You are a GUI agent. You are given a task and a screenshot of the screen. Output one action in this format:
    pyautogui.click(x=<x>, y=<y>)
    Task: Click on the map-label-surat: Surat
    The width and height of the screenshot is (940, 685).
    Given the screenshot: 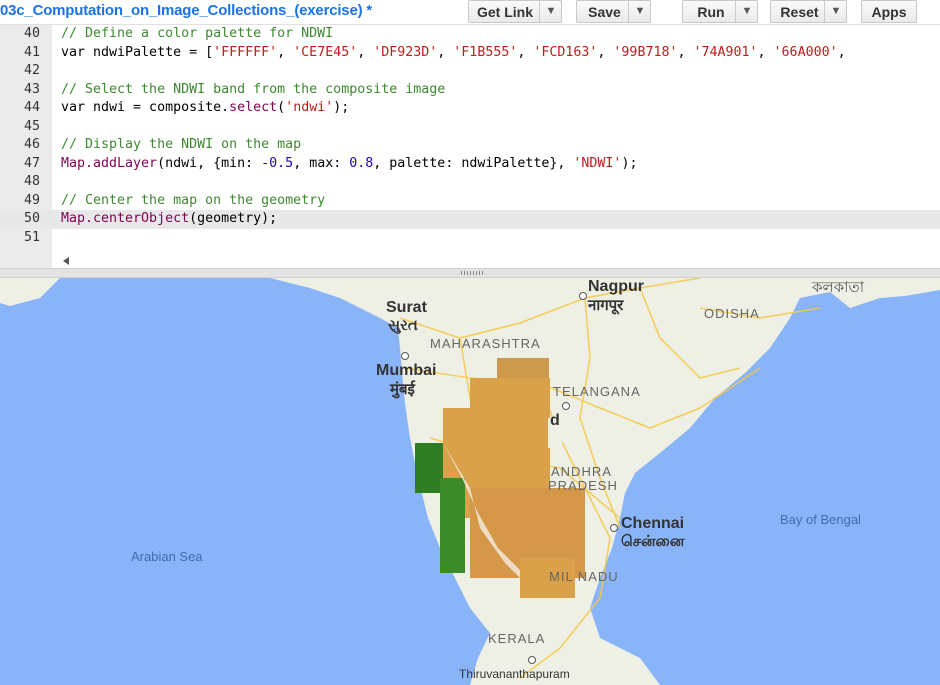 What is the action you would take?
    pyautogui.click(x=406, y=307)
    